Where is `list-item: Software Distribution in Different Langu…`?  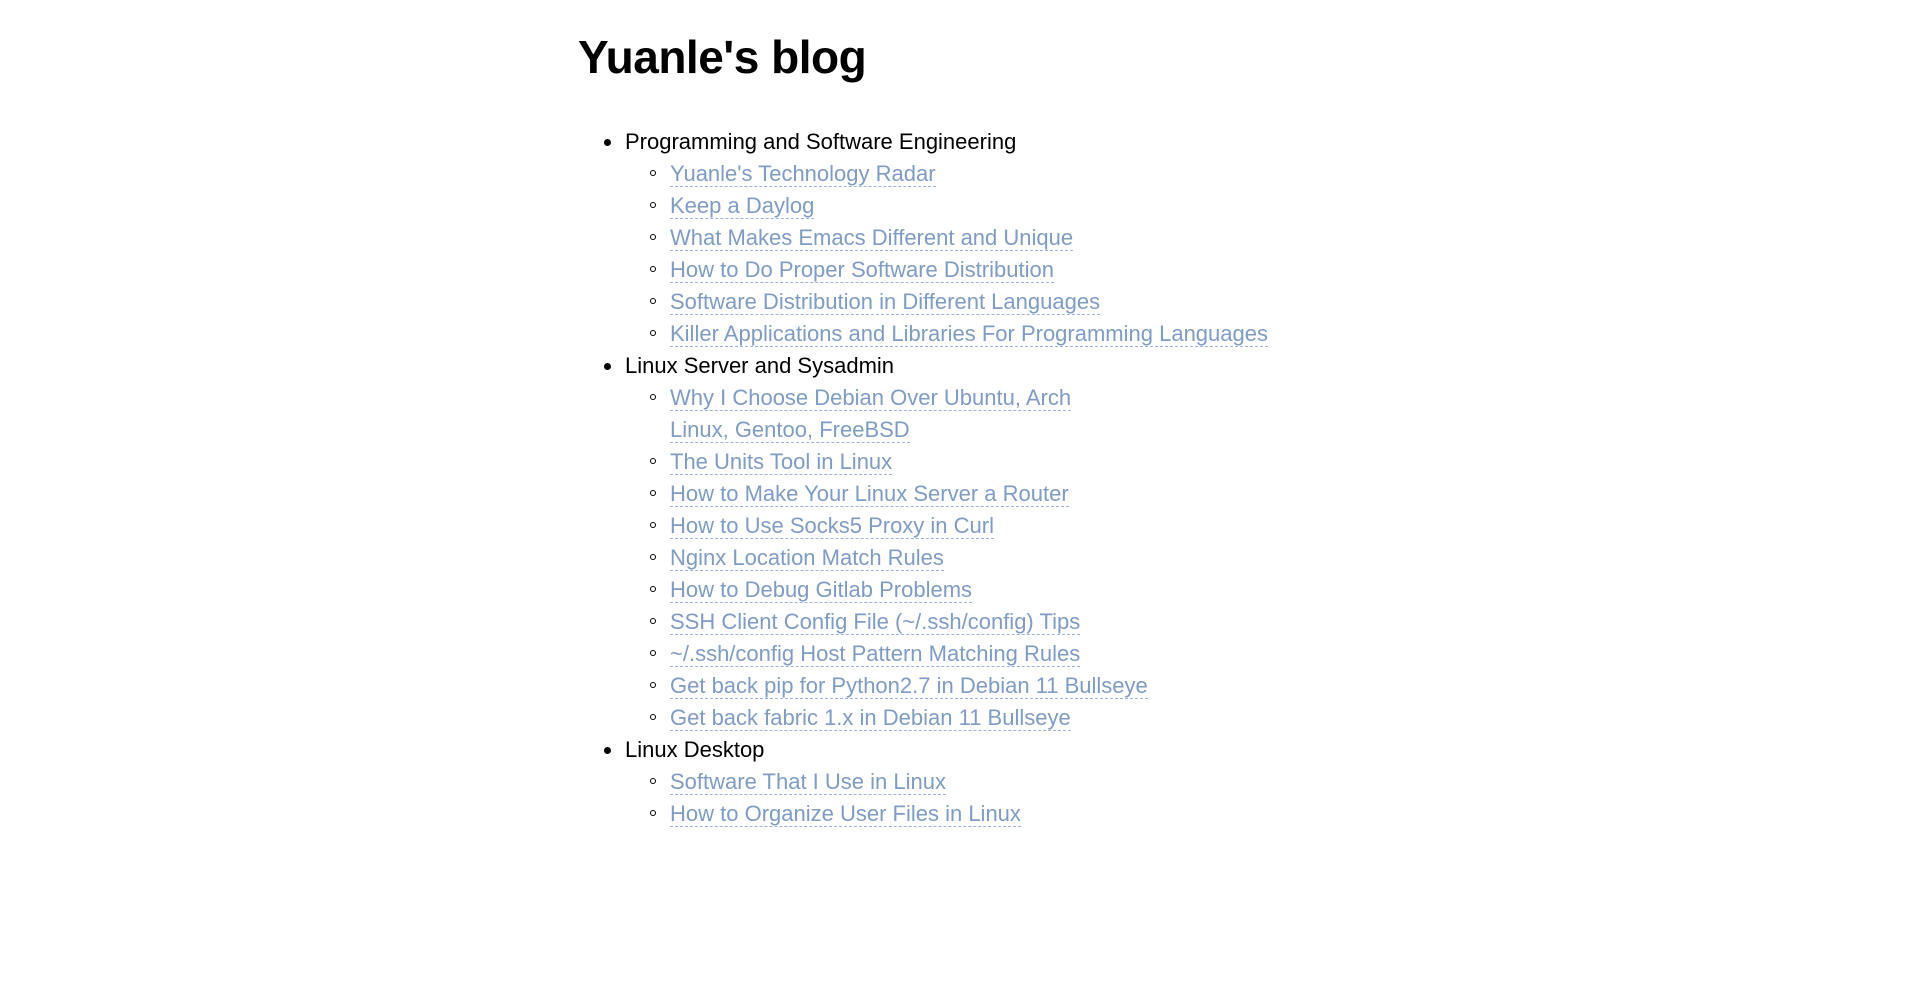
list-item: Software Distribution in Different Langu… is located at coordinates (960, 302).